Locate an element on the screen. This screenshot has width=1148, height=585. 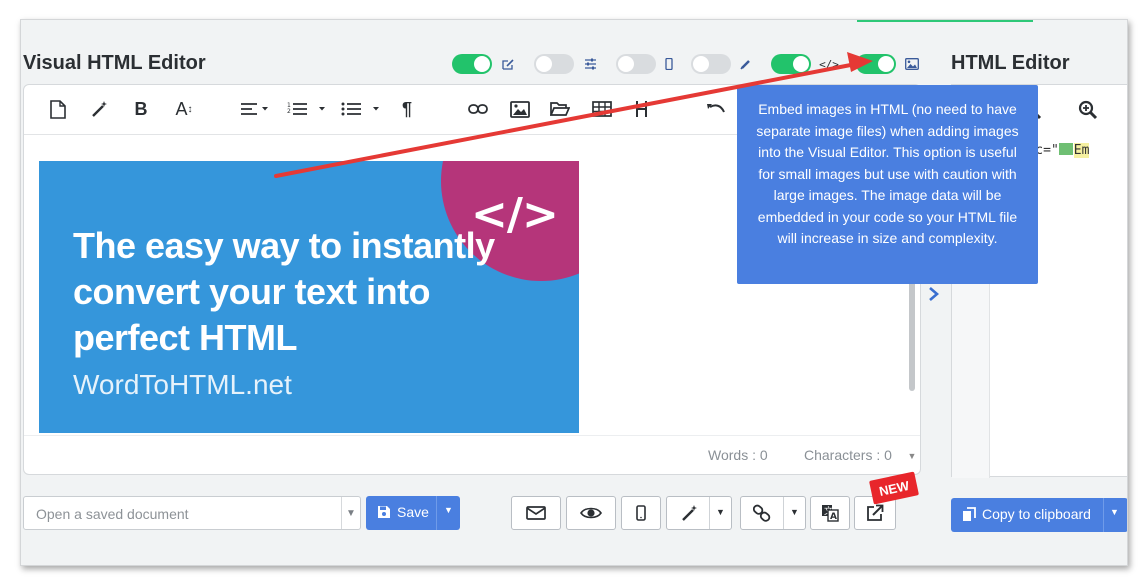
copy-dropdown-caret: ▼ is located at coordinates (1114, 512).